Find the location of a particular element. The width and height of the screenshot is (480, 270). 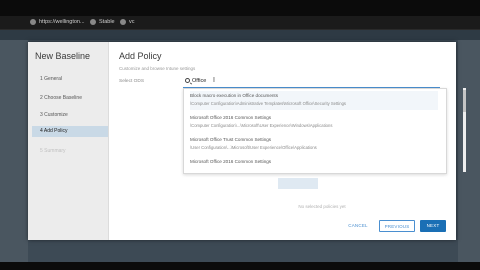

browser-tab-2: Stable is located at coordinates (102, 22).